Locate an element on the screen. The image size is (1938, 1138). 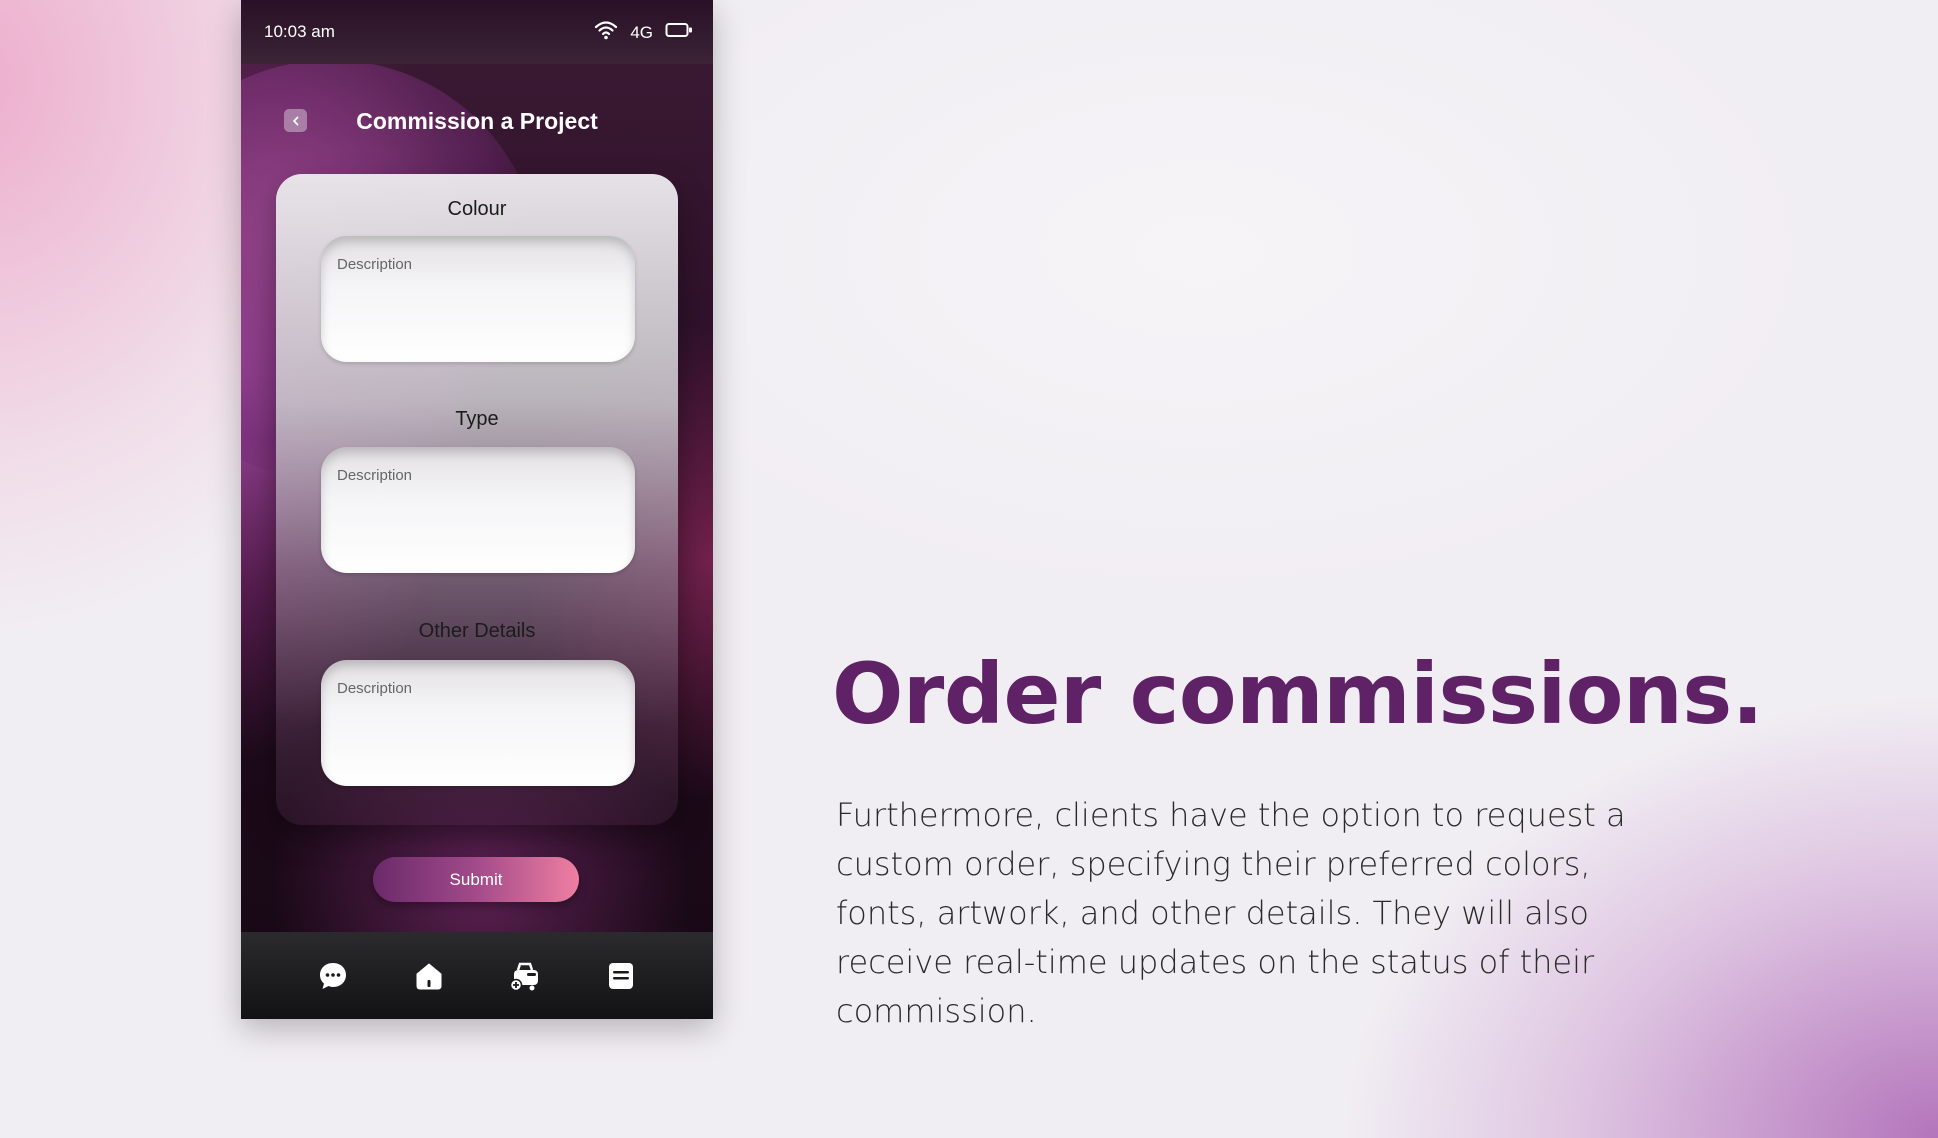
battery-icon is located at coordinates (679, 32).